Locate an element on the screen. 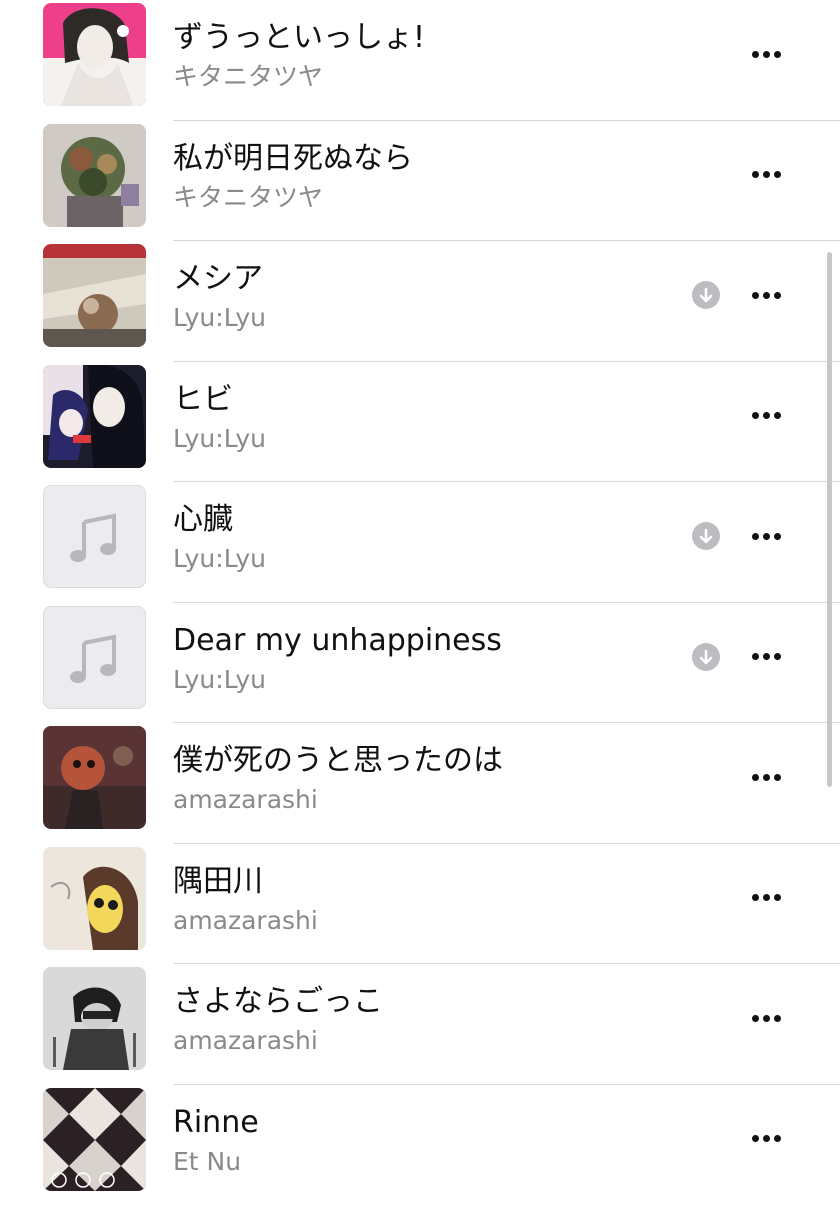 The height and width of the screenshot is (1205, 840). song-artist: Et Nu is located at coordinates (207, 1162).